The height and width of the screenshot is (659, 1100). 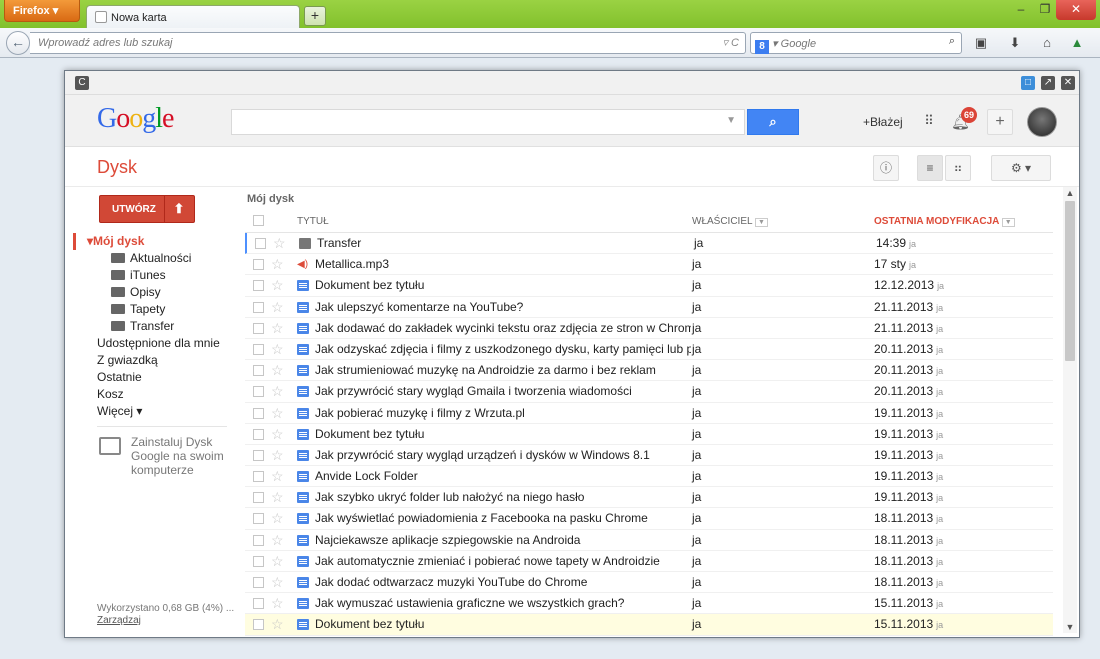 I want to click on sidebar-item: Kosz, so click(x=150, y=394).